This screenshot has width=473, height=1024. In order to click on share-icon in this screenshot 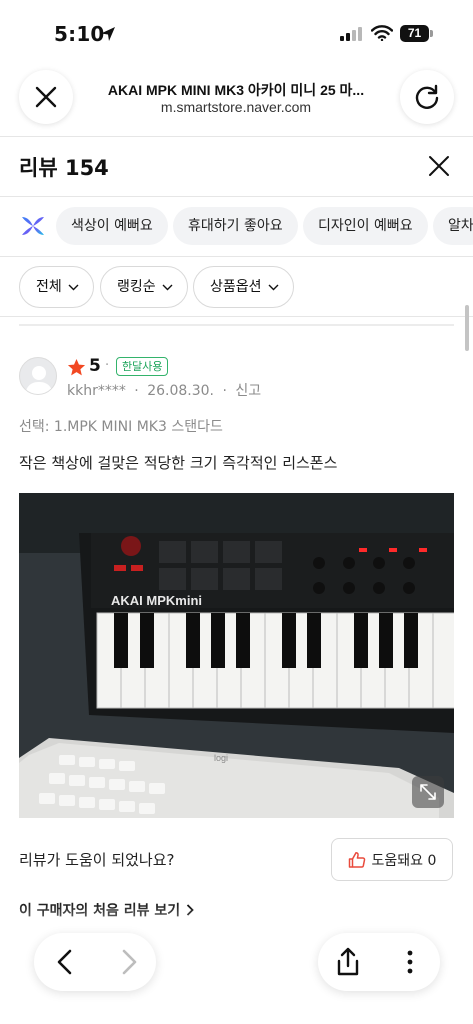, I will do `click(348, 962)`.